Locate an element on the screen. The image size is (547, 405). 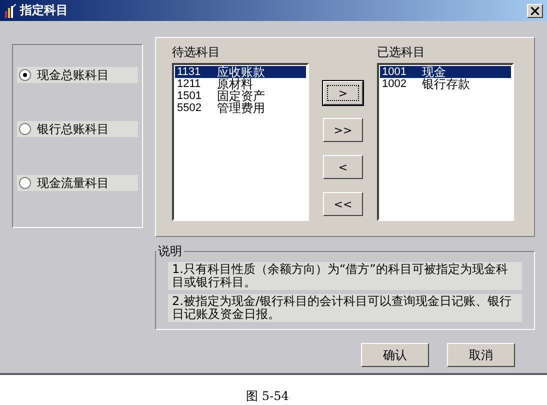
radio-option: 现金流量科目 is located at coordinates (77, 183).